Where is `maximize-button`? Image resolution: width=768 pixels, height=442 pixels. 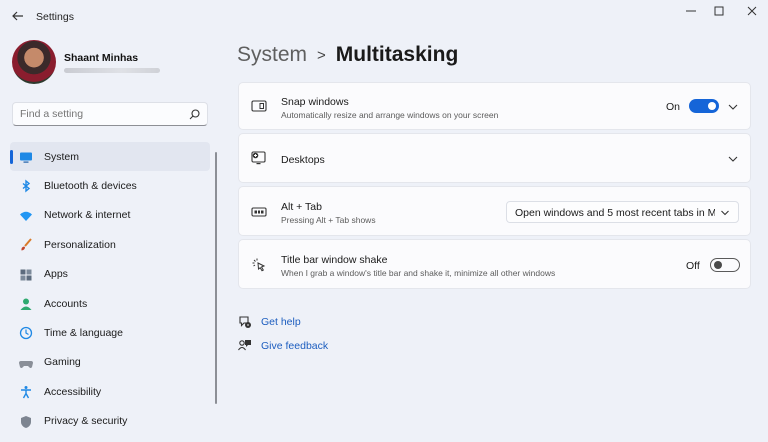 maximize-button is located at coordinates (719, 11).